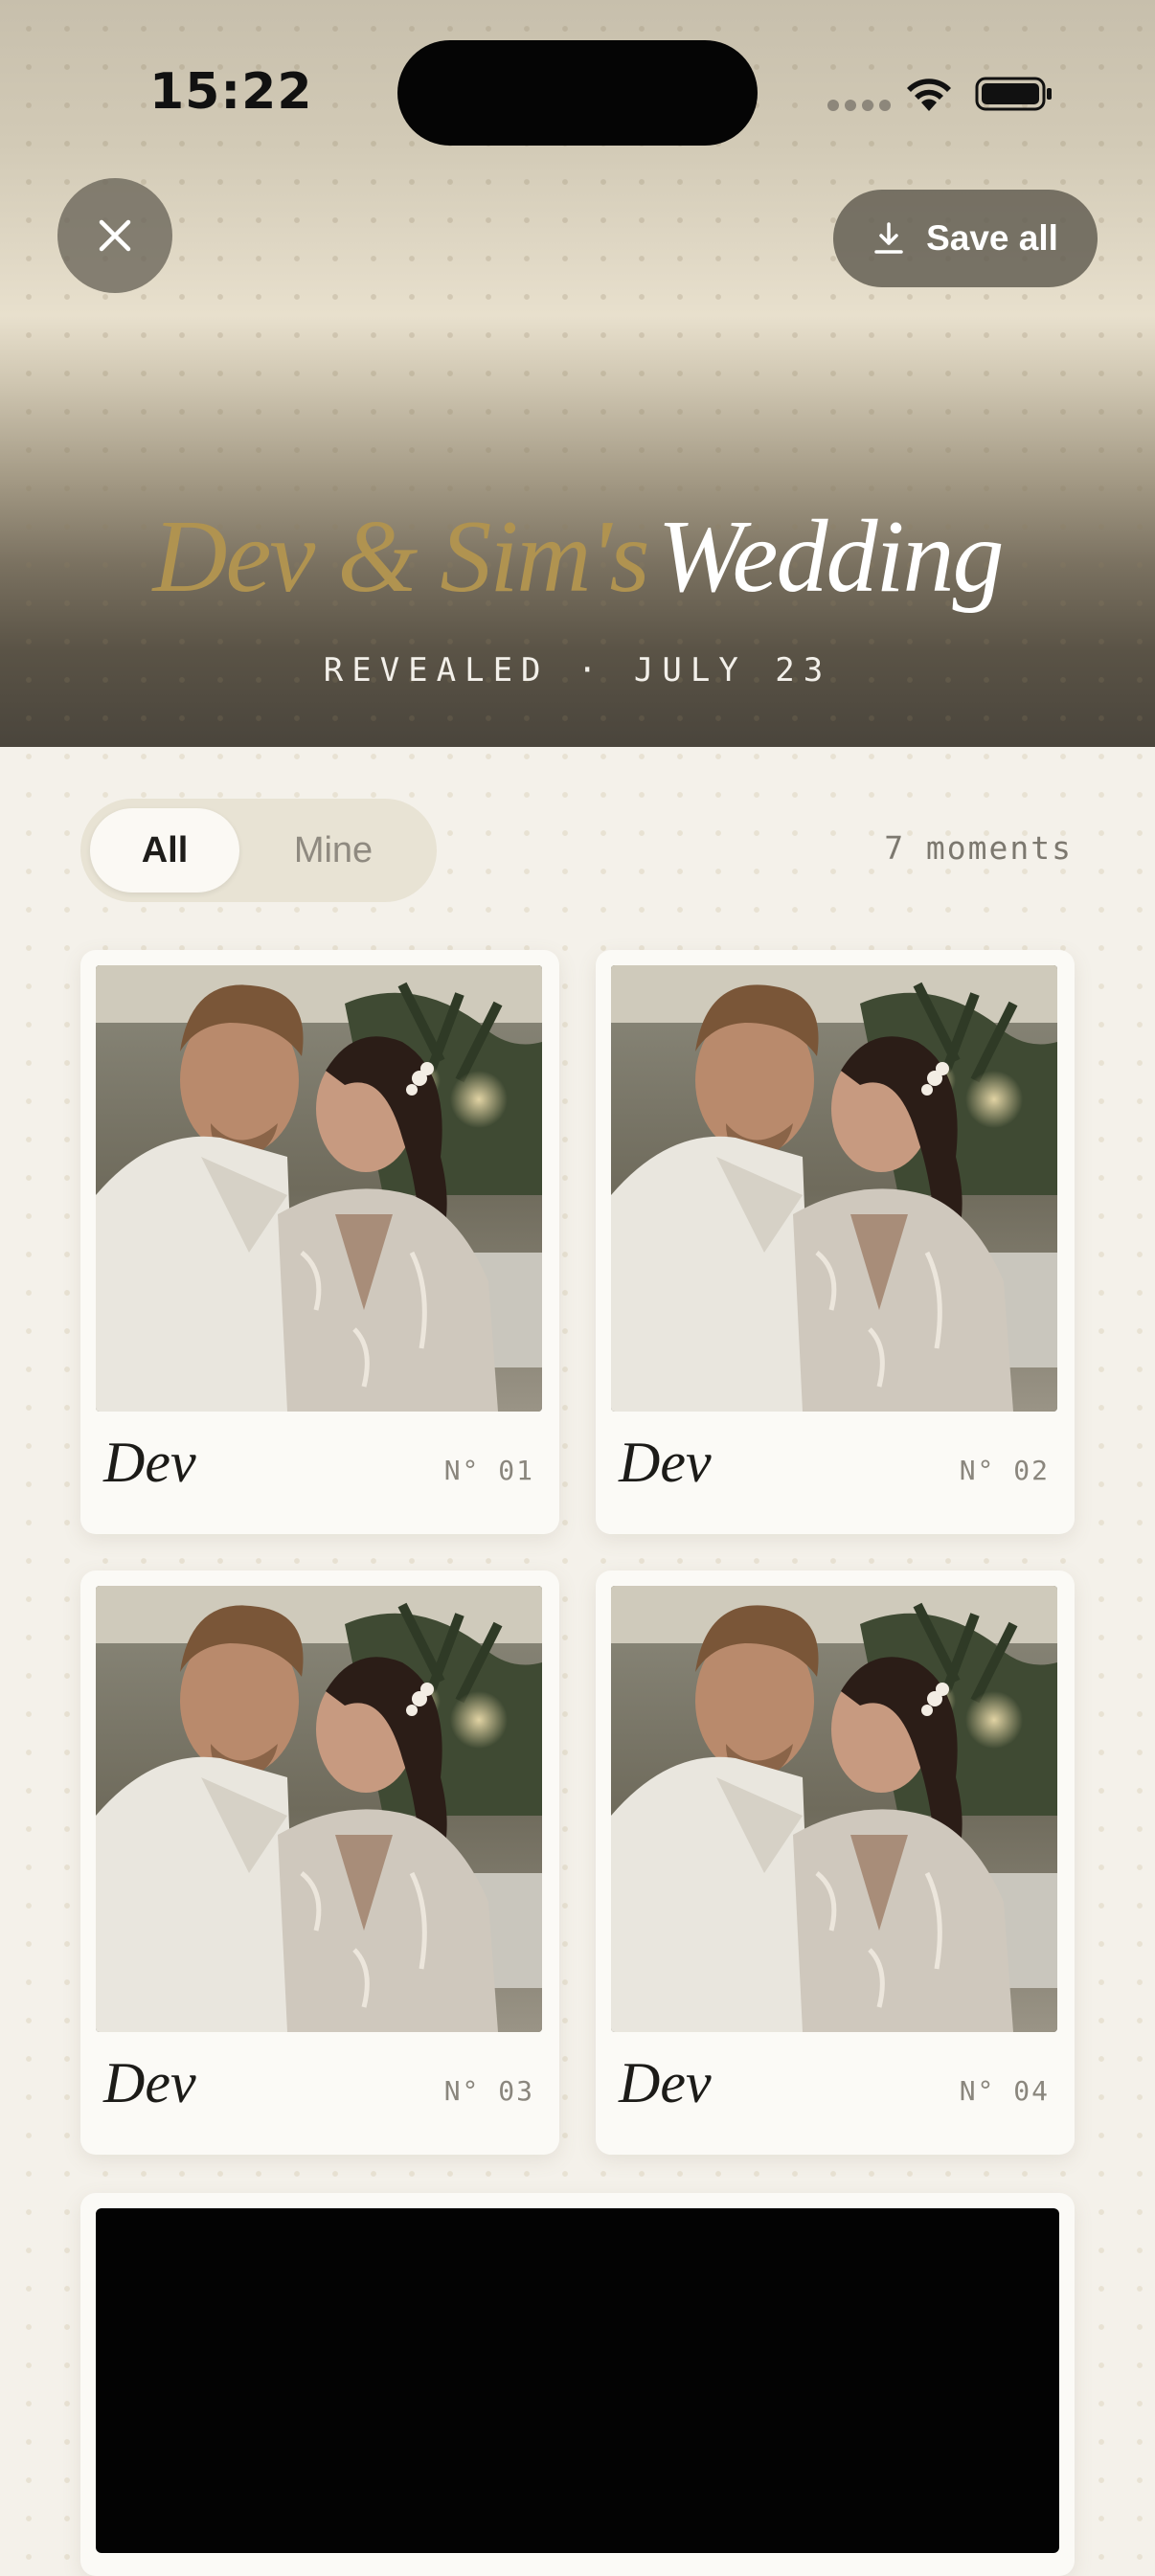 Image resolution: width=1155 pixels, height=2576 pixels. I want to click on save-all-button: Save all, so click(965, 238).